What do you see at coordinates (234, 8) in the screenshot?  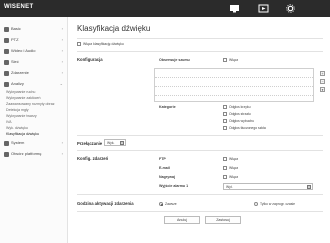 I see `monitor-icon` at bounding box center [234, 8].